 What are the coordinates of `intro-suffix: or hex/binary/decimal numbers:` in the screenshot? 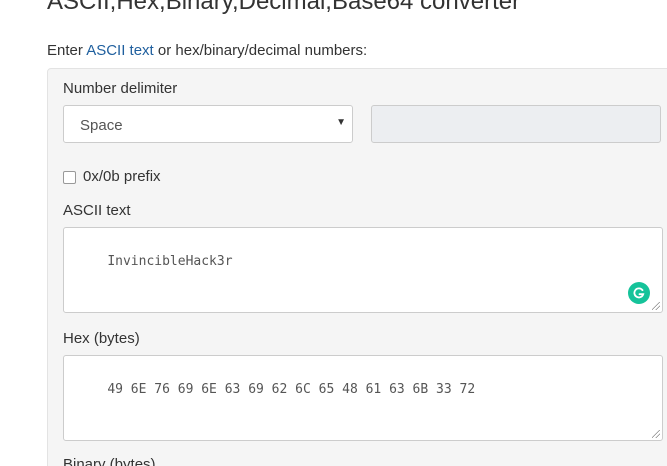 It's located at (260, 50).